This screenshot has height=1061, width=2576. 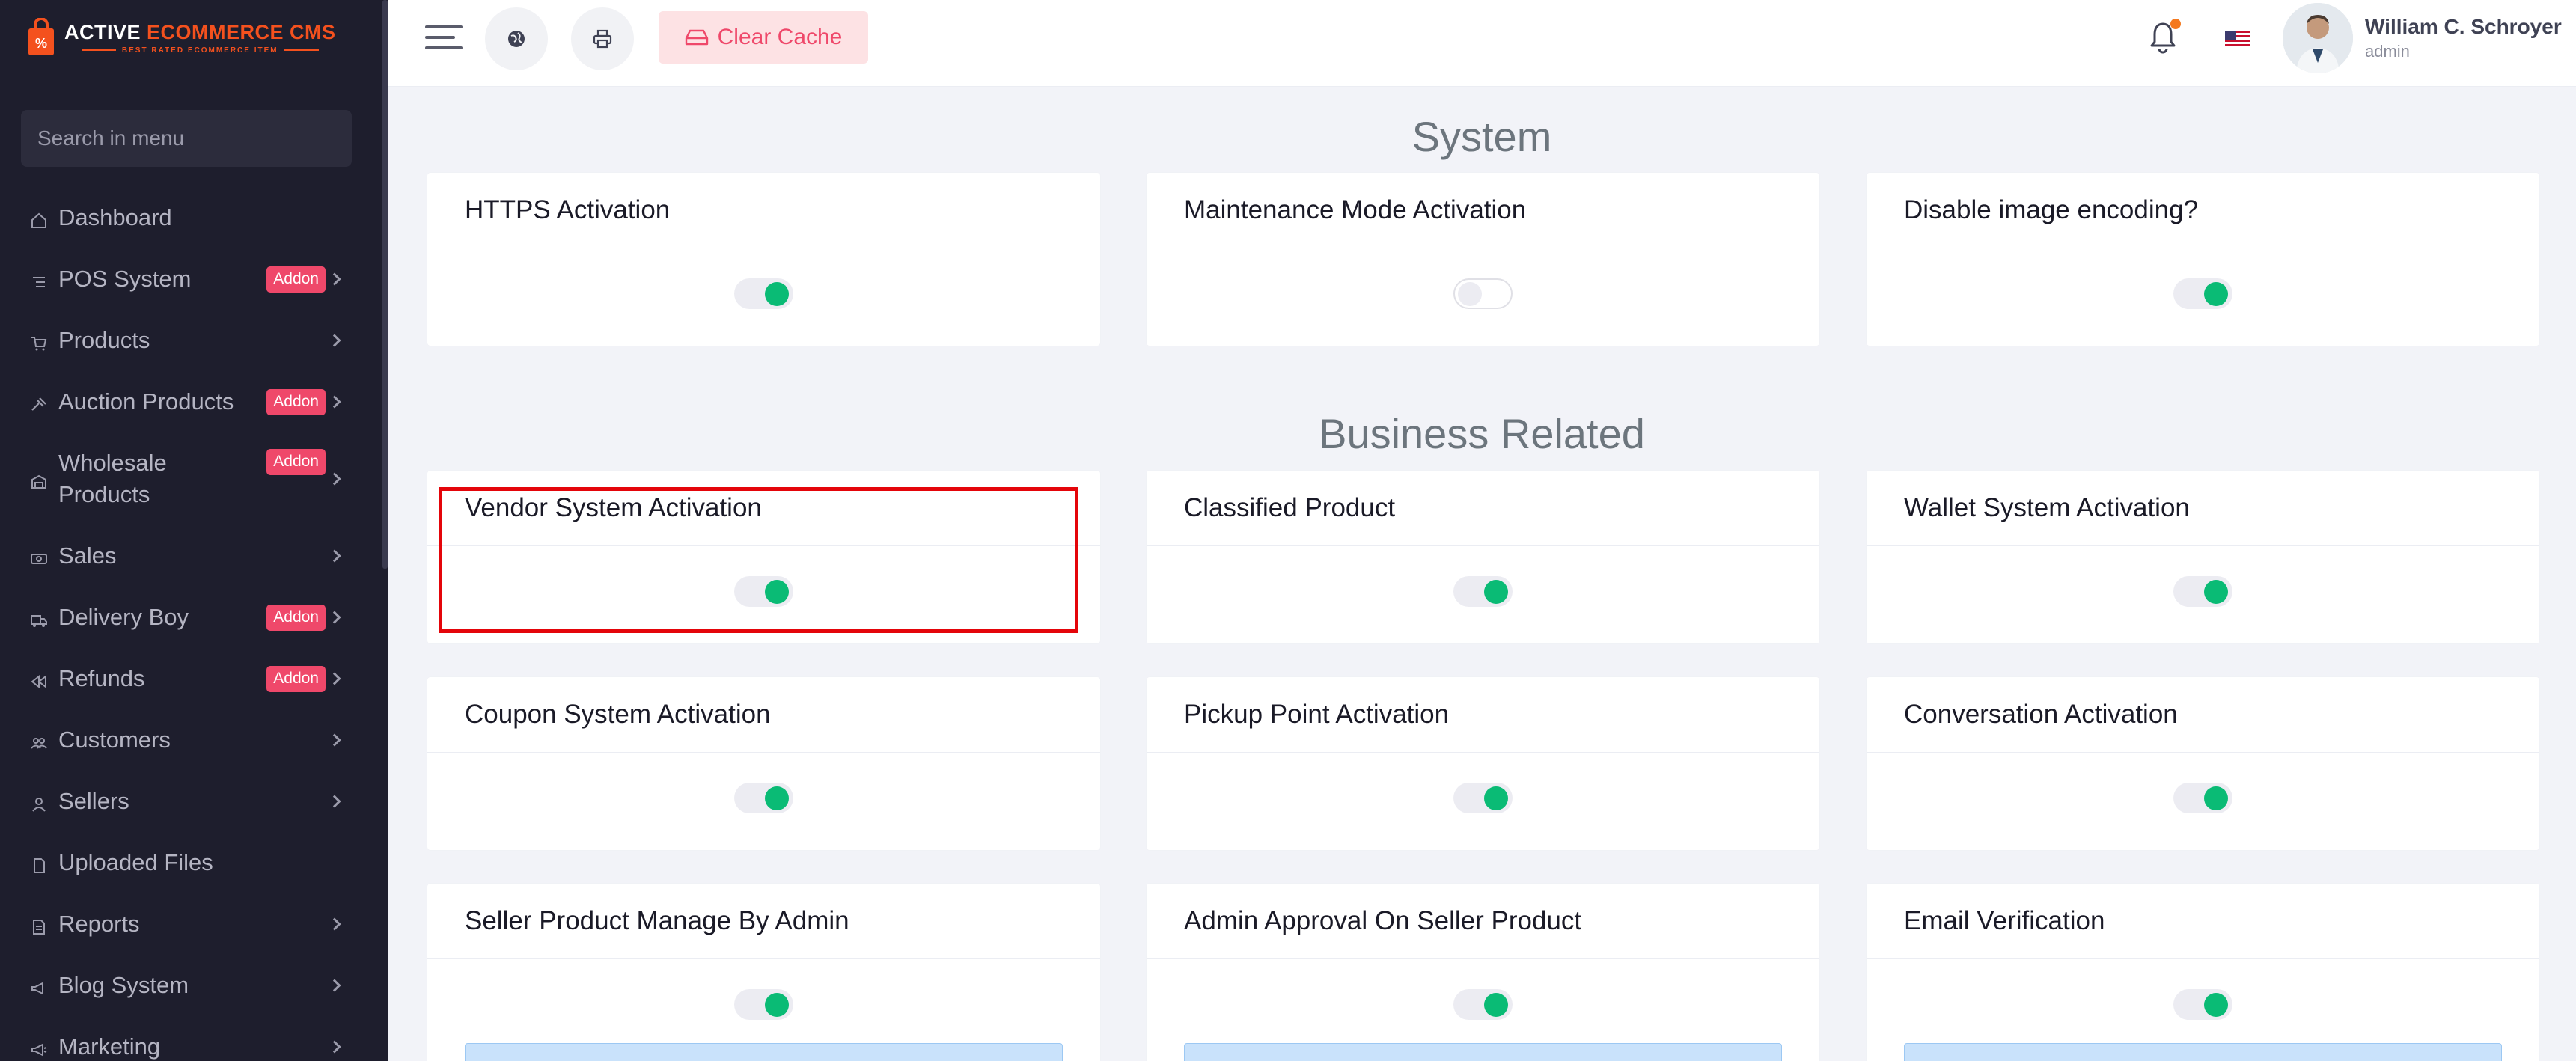 What do you see at coordinates (191, 801) in the screenshot?
I see `sidebar-item-sellers: Sellers` at bounding box center [191, 801].